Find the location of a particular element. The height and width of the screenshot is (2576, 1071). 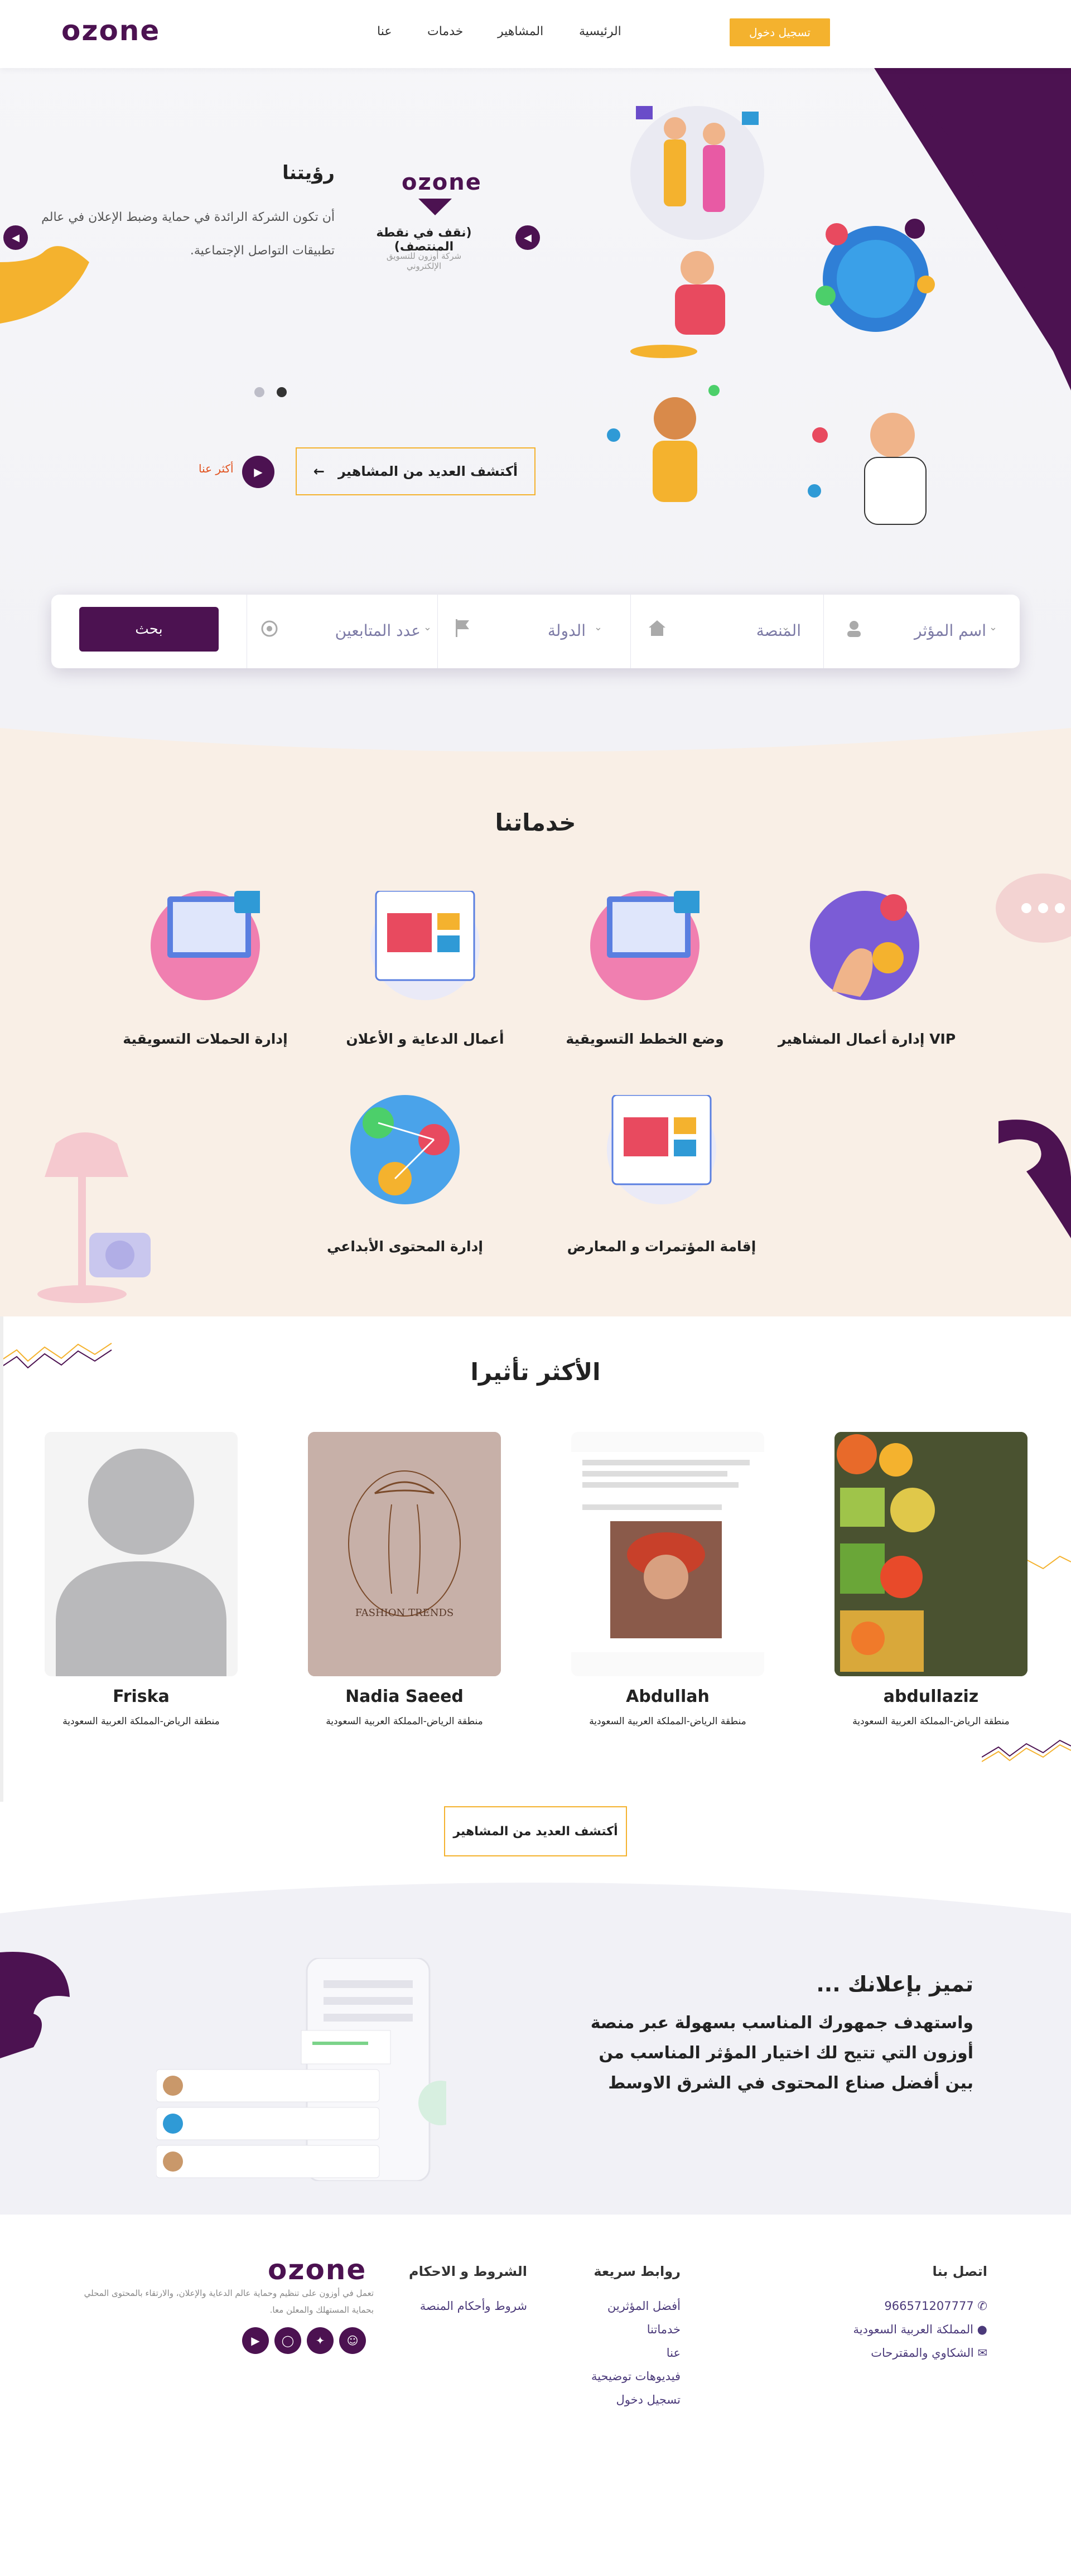

chat-bubble-decoration is located at coordinates (1033, 908).